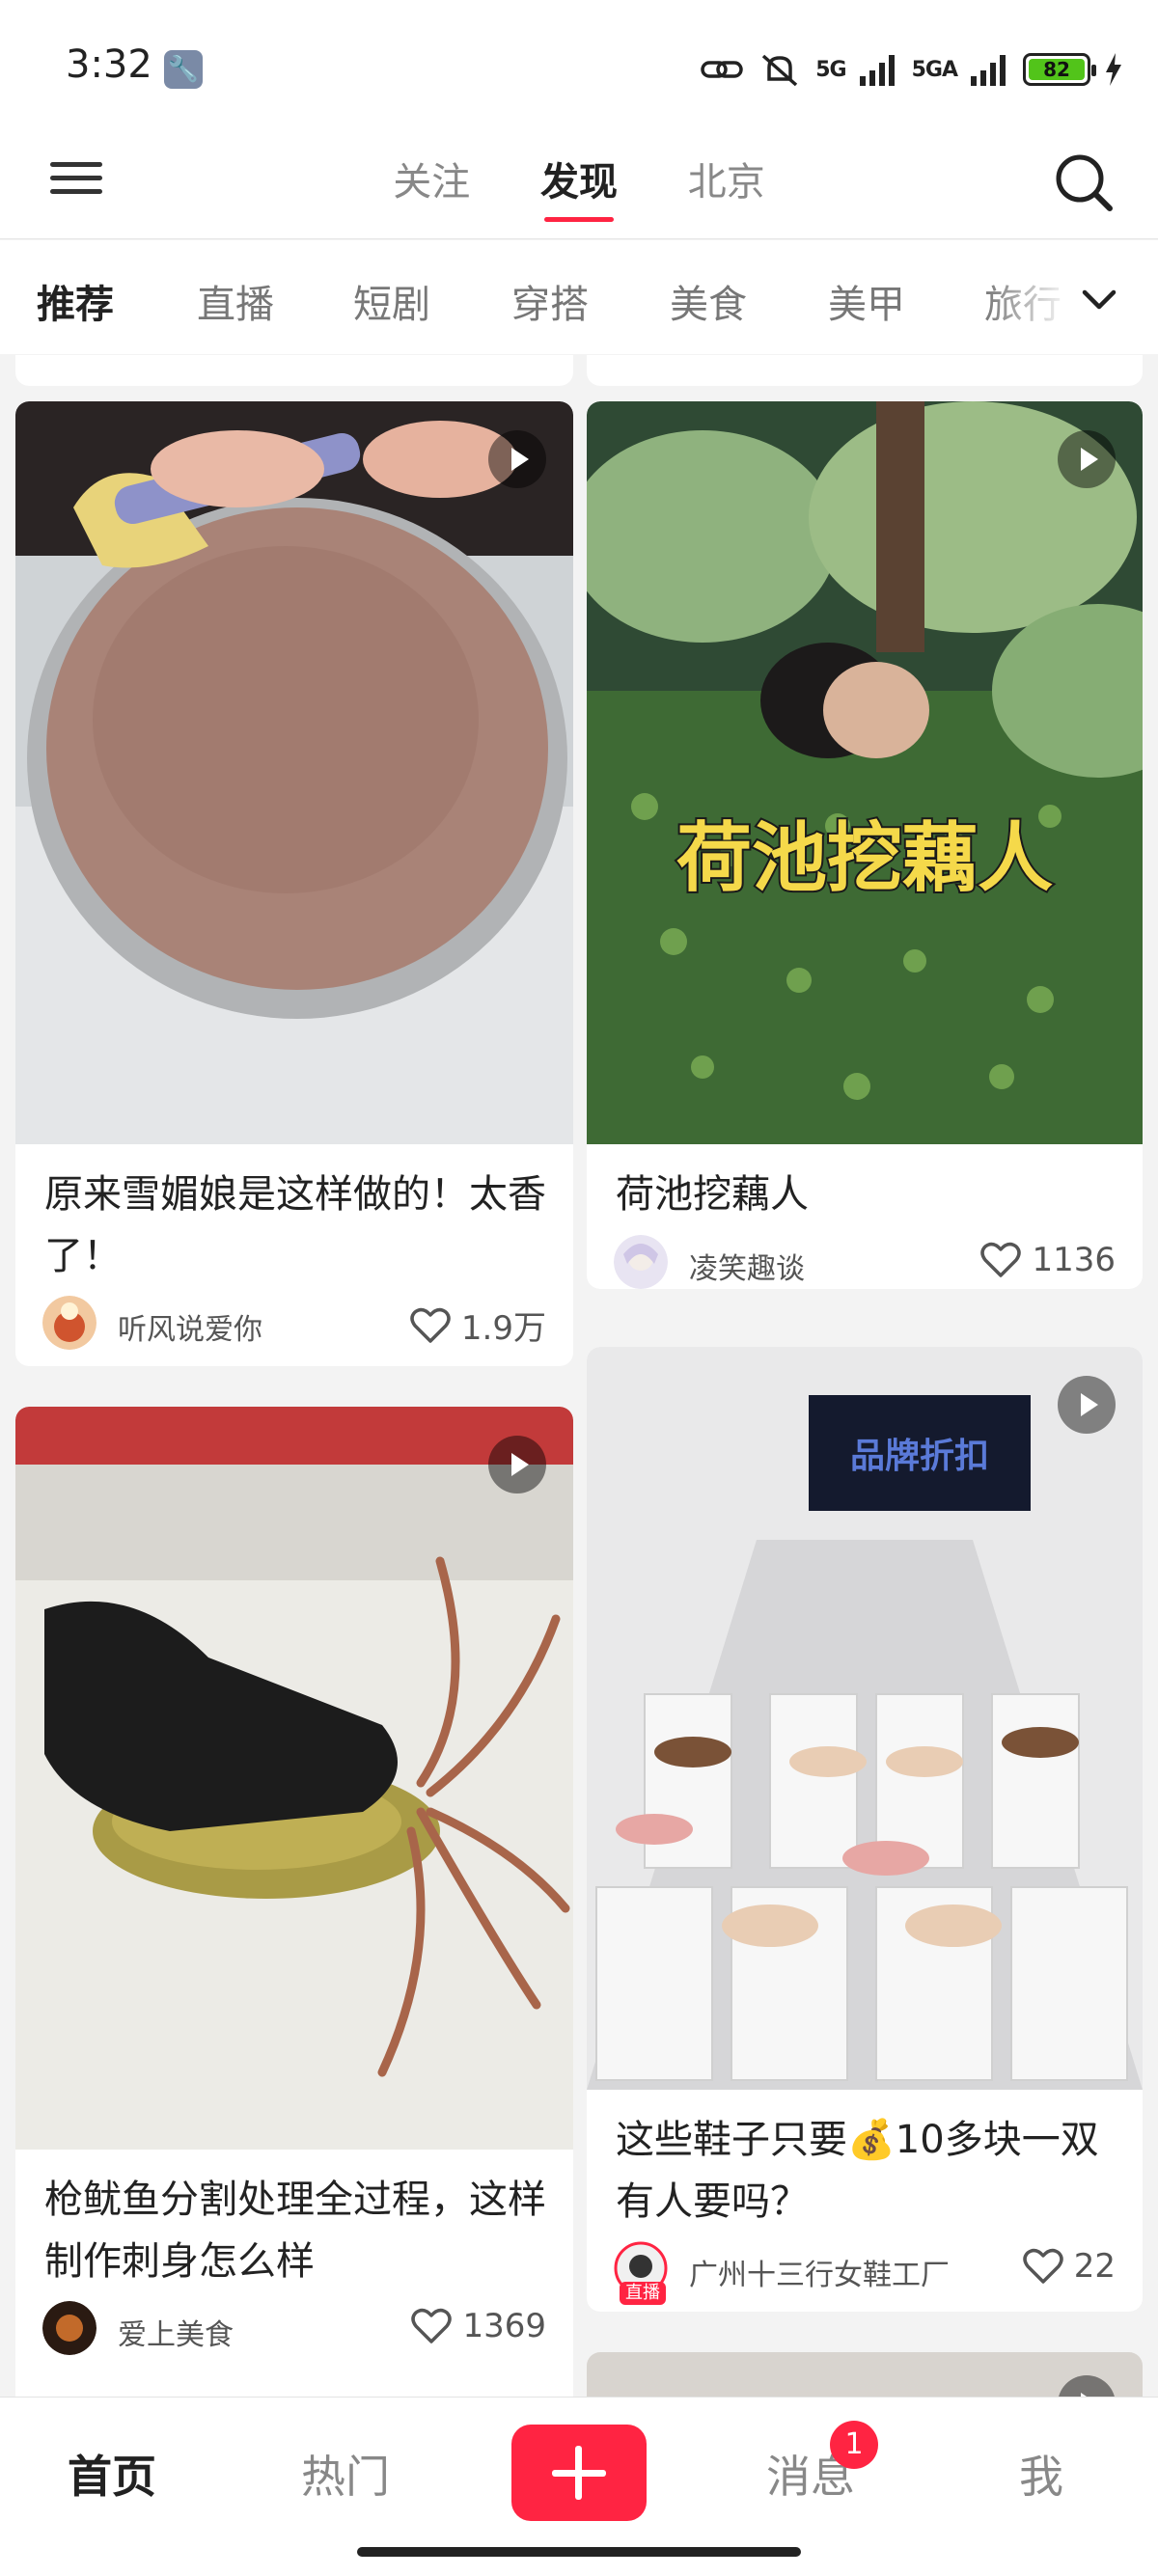 The width and height of the screenshot is (1158, 2576). I want to click on card-title: 这些鞋子只要💰10多块一双有人要吗？, so click(867, 2171).